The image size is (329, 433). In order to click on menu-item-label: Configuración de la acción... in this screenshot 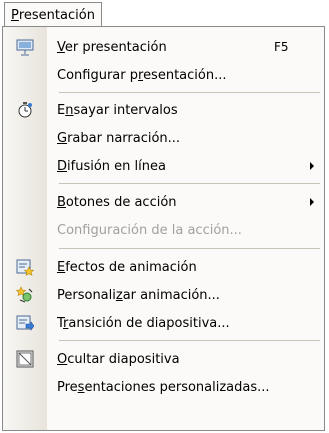, I will do `click(149, 230)`.